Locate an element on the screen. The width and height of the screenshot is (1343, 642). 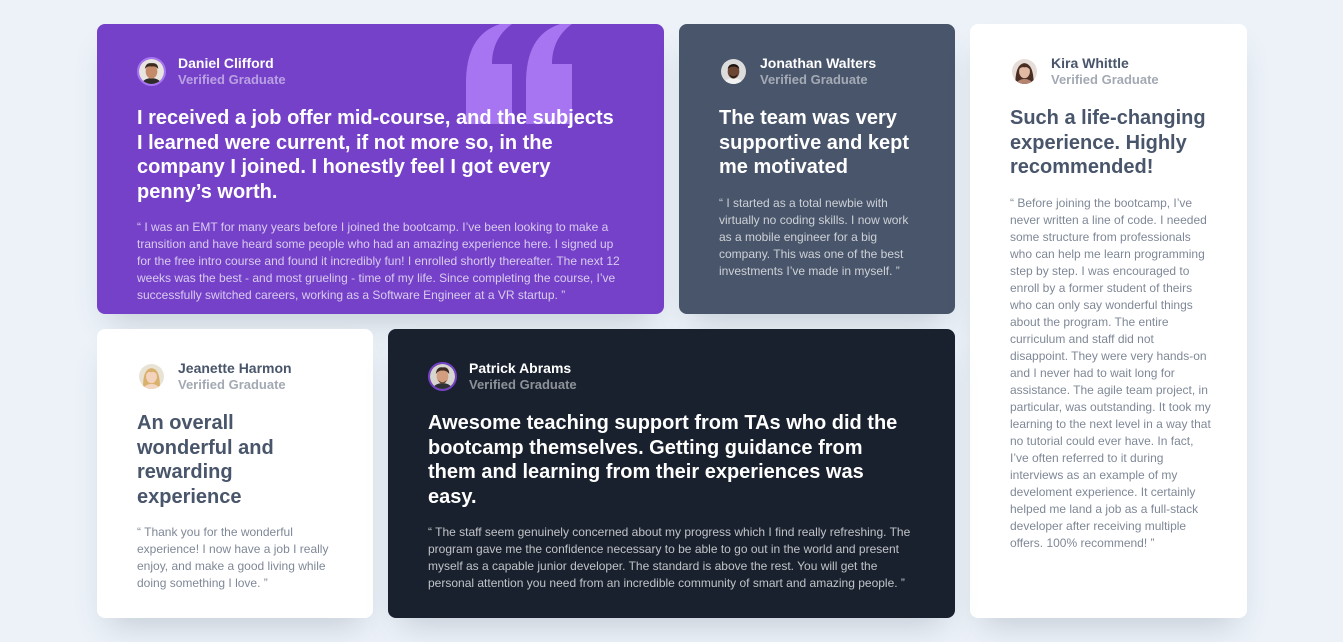
testimonial-header: Kira Whittle Verified Graduate is located at coordinates (1110, 71).